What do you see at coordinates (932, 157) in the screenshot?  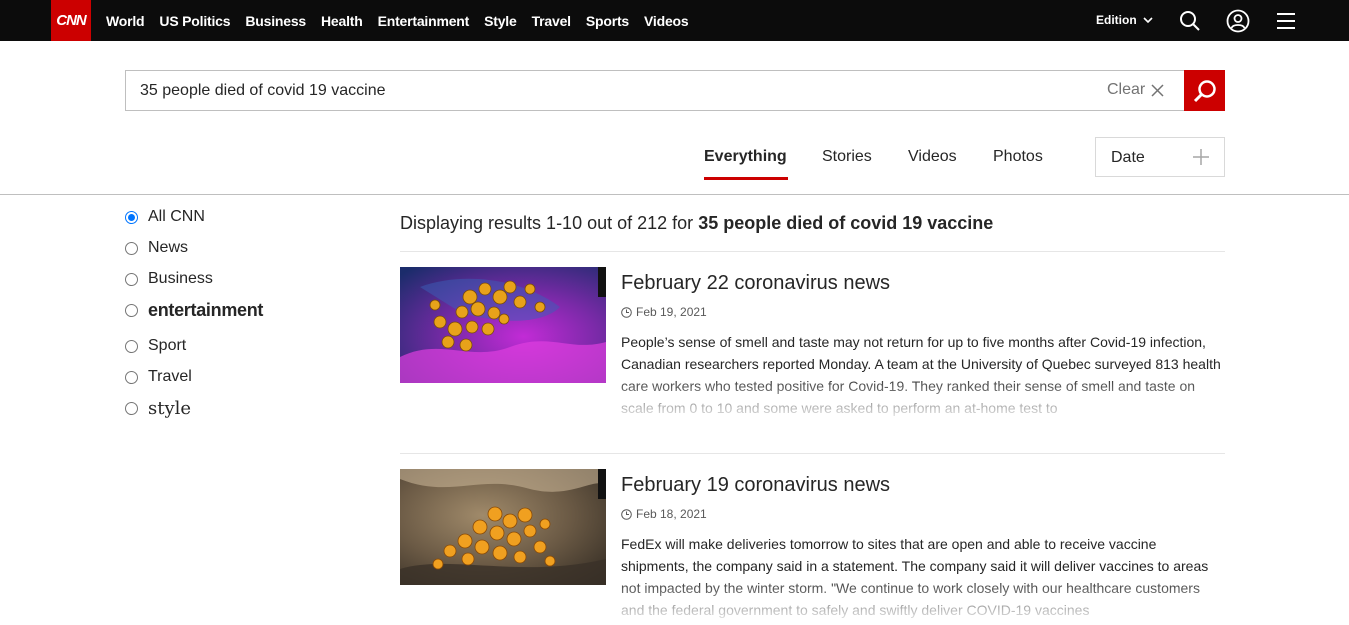 I see `tab-videos: Videos` at bounding box center [932, 157].